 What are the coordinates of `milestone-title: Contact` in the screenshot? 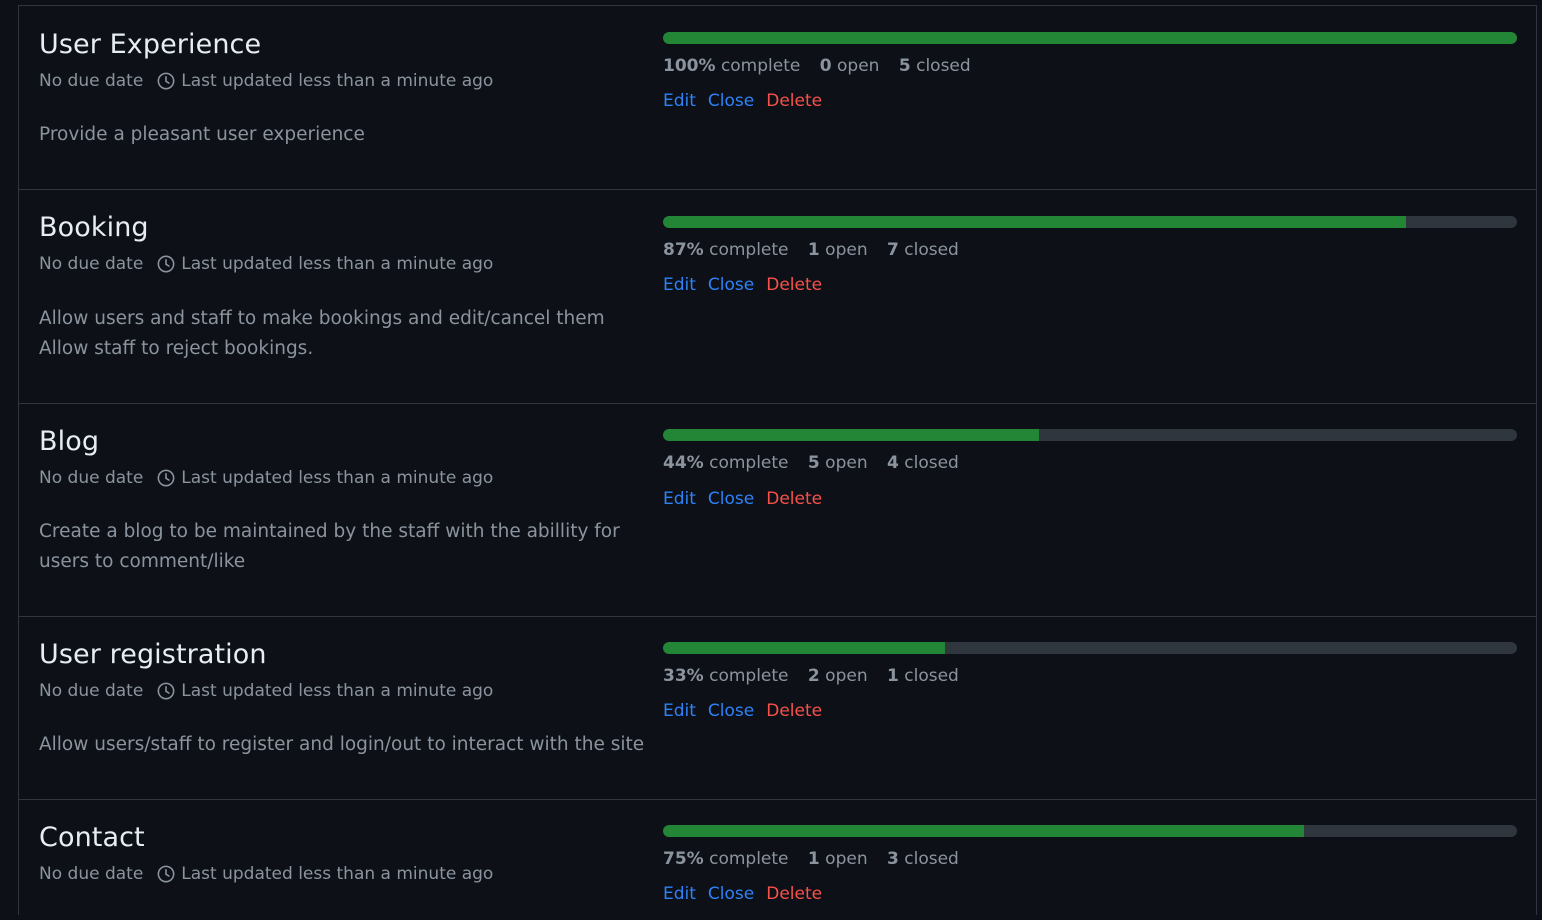 It's located at (92, 837).